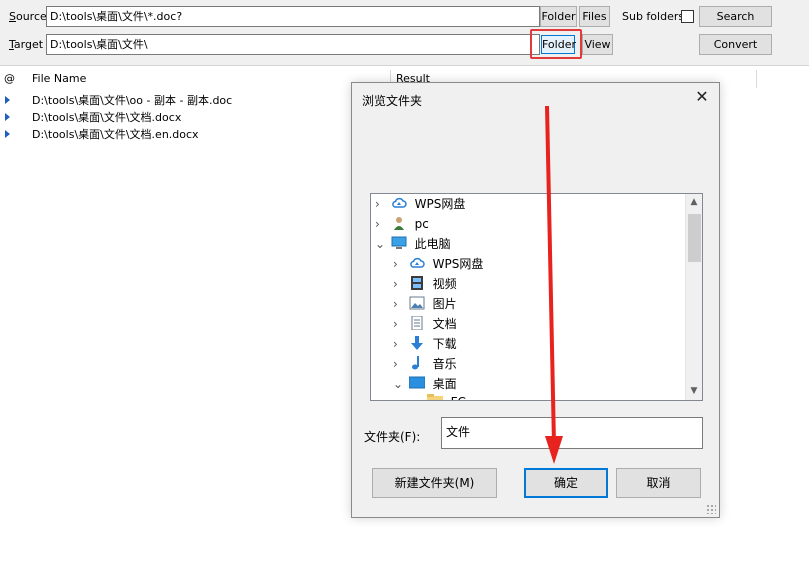 The image size is (809, 561). I want to click on file-name-cell: D:\tools\桌面\文件\oo - 副本 - 副本.doc, so click(132, 100).